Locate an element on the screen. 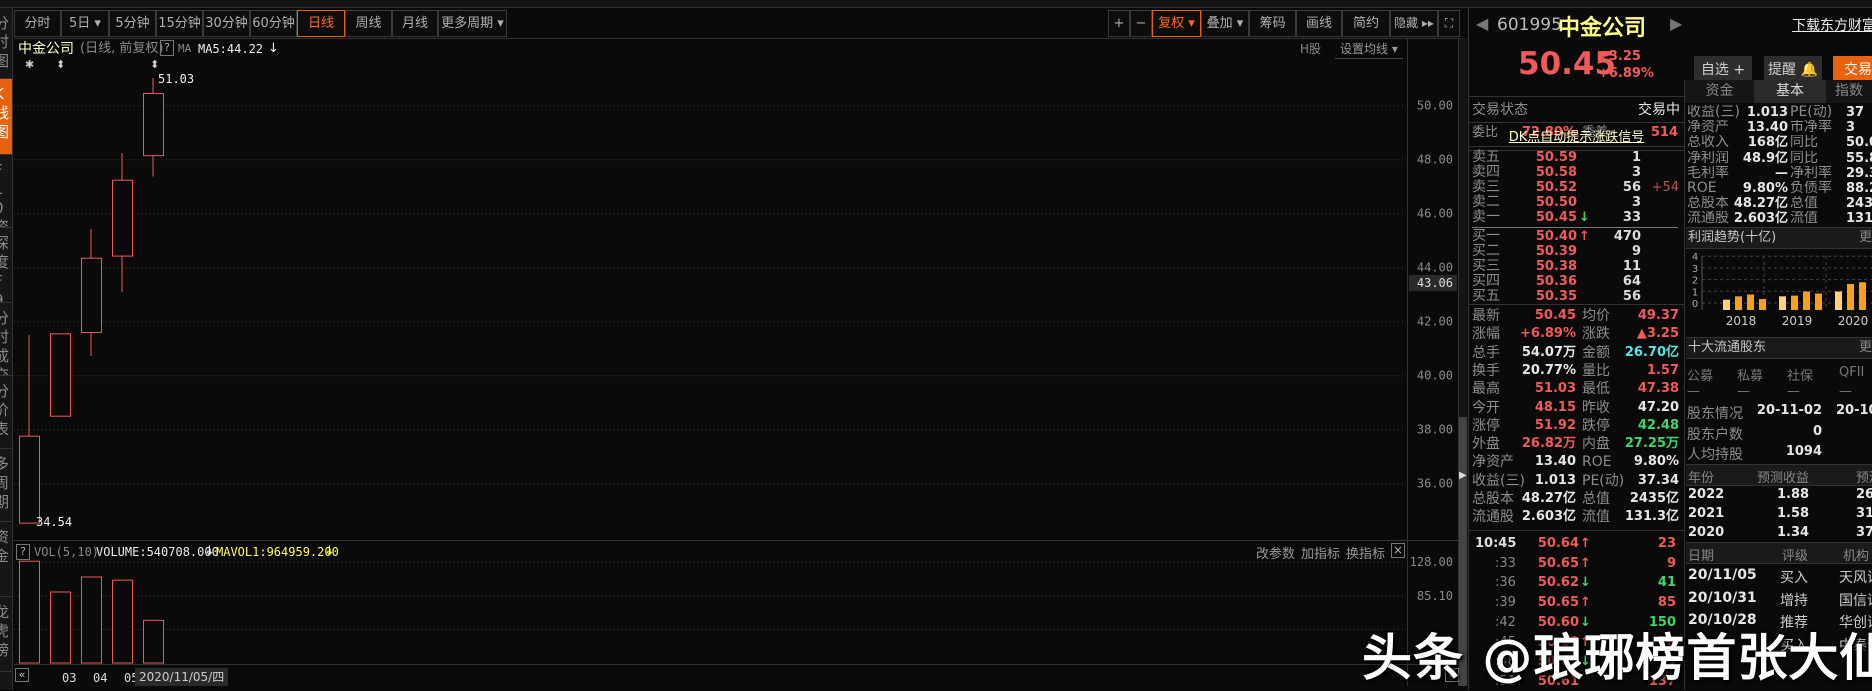 The width and height of the screenshot is (1872, 691). order-volume: 33 is located at coordinates (1631, 217).